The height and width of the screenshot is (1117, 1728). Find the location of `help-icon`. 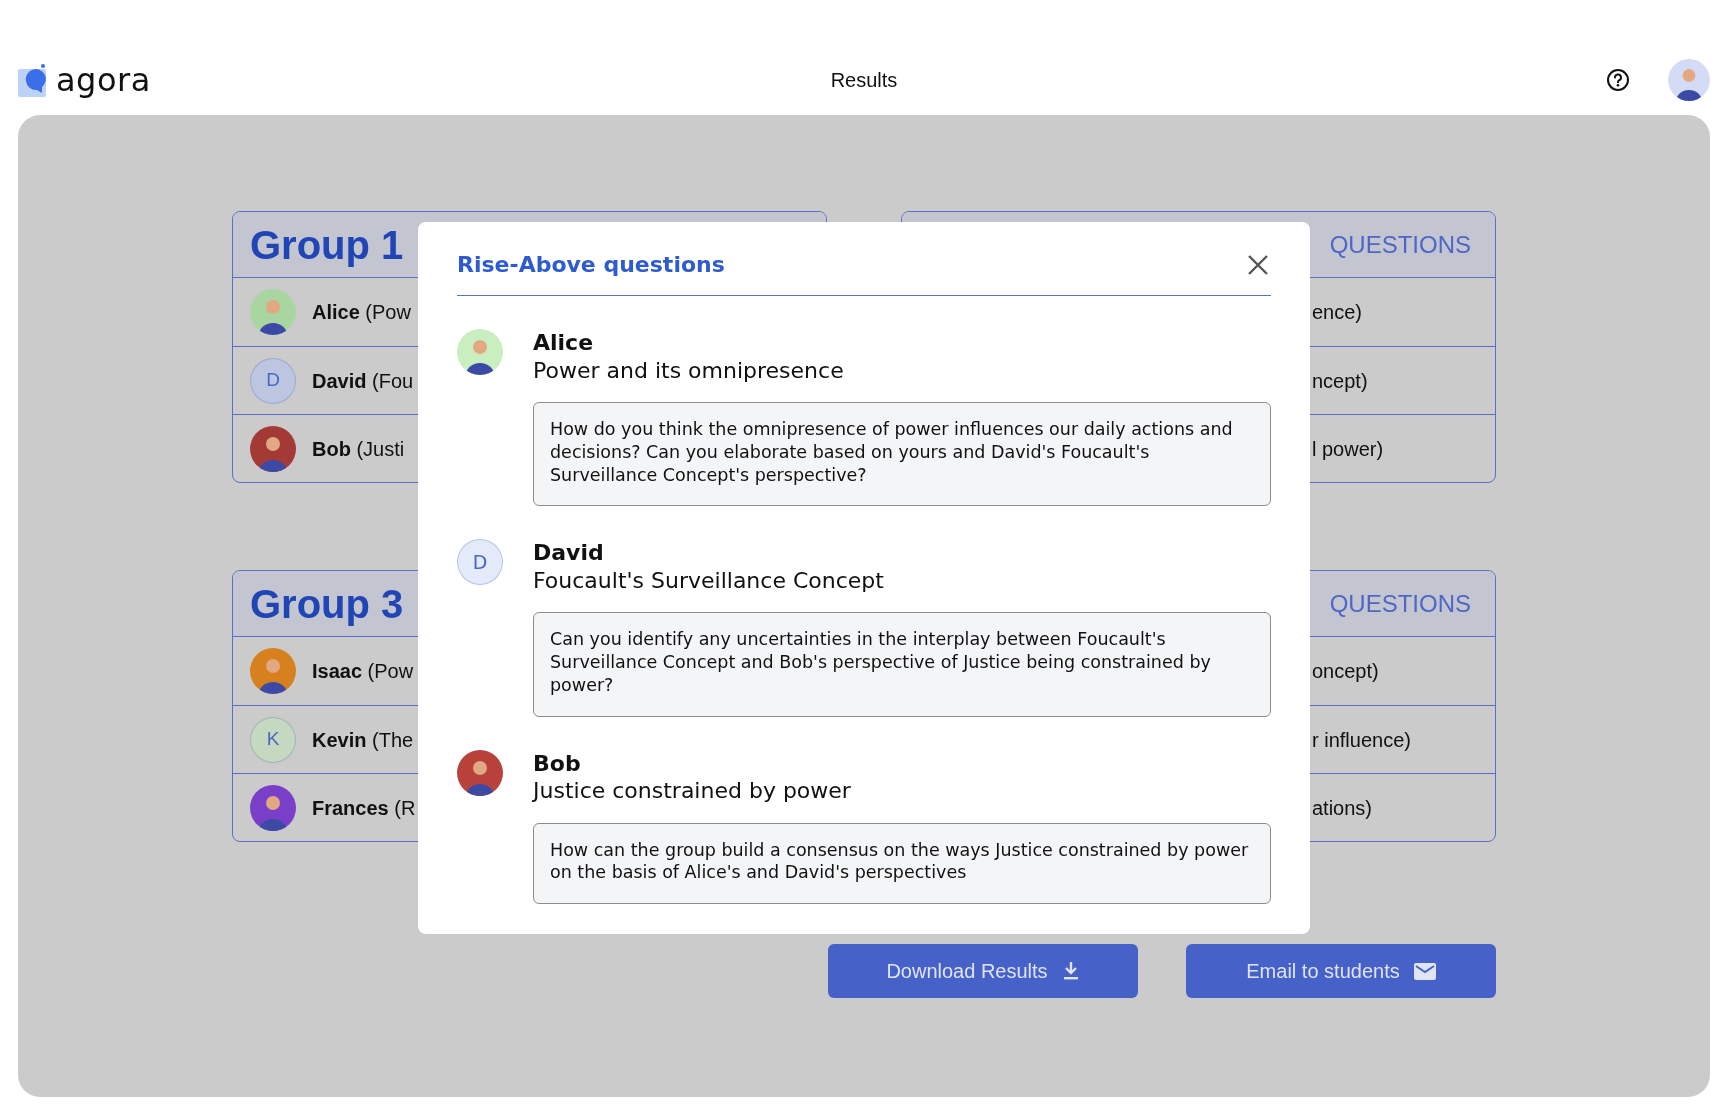

help-icon is located at coordinates (1618, 80).